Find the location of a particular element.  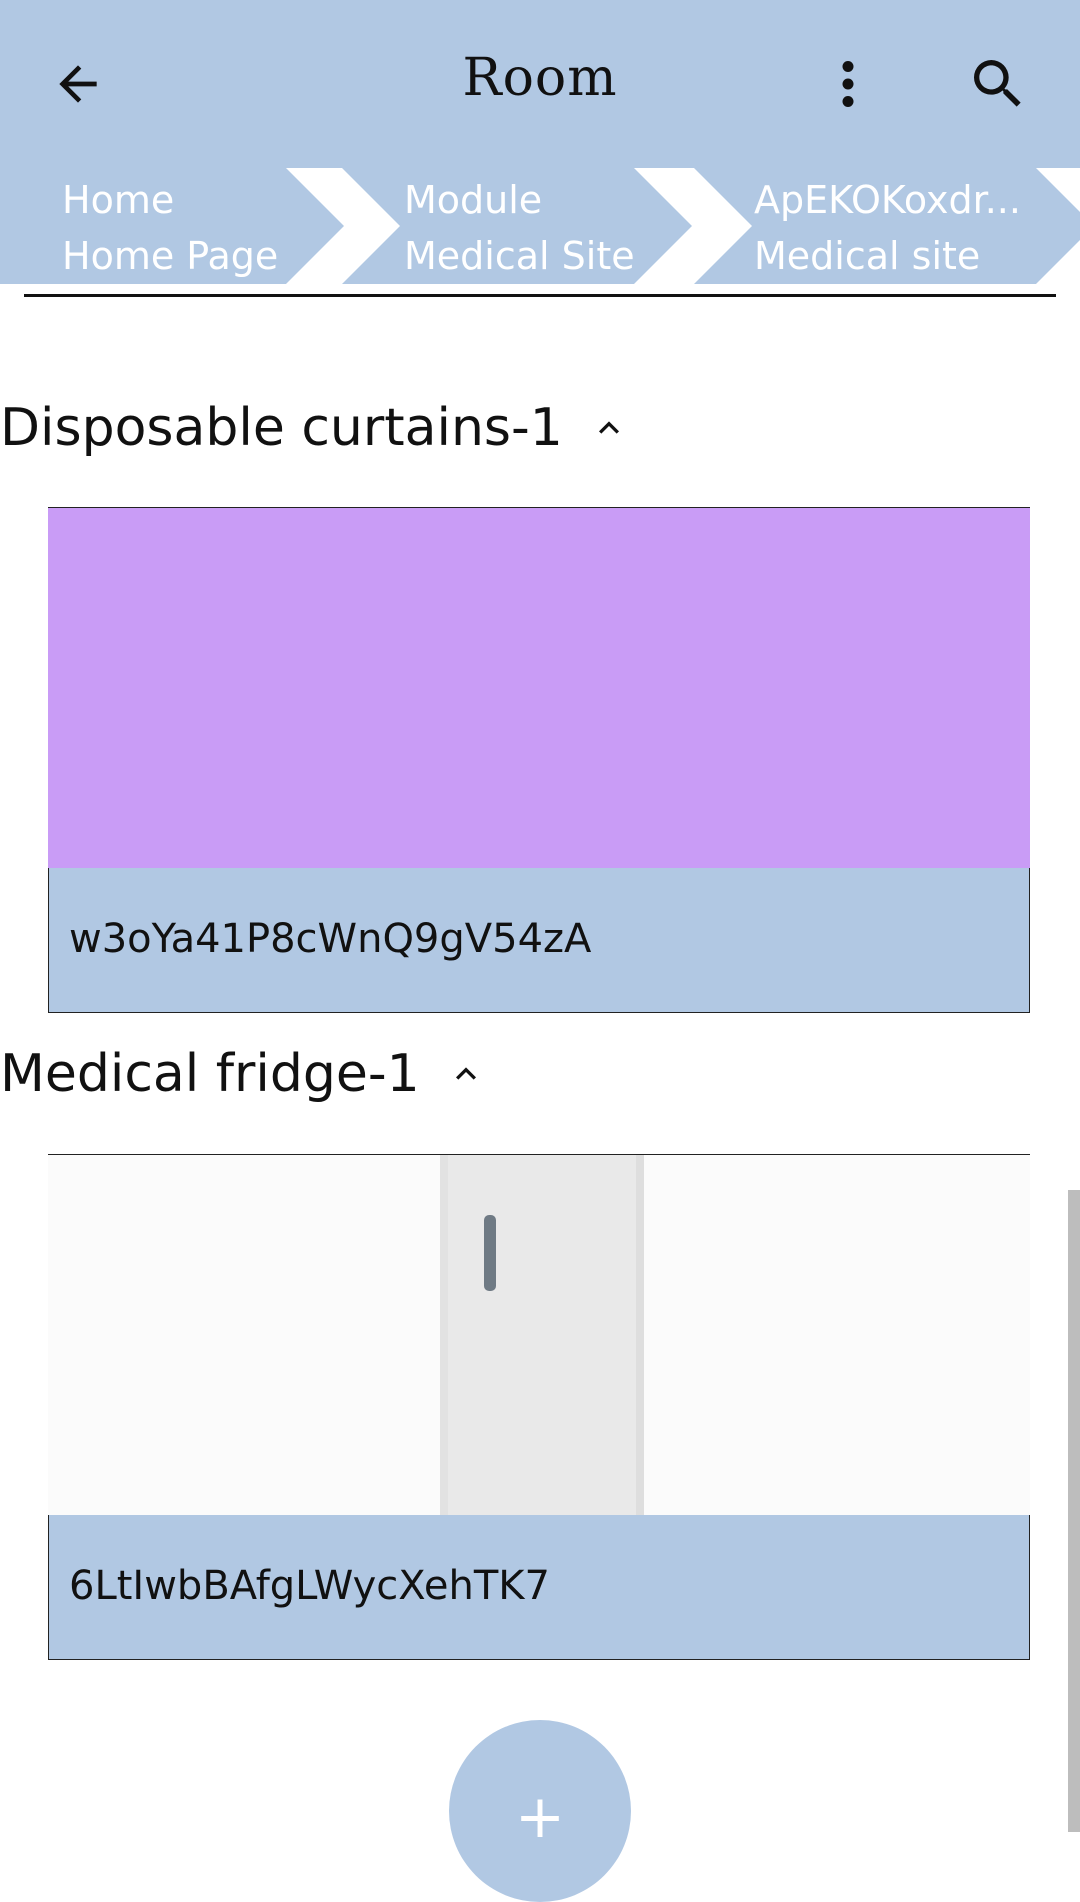

search-button is located at coordinates (998, 84).